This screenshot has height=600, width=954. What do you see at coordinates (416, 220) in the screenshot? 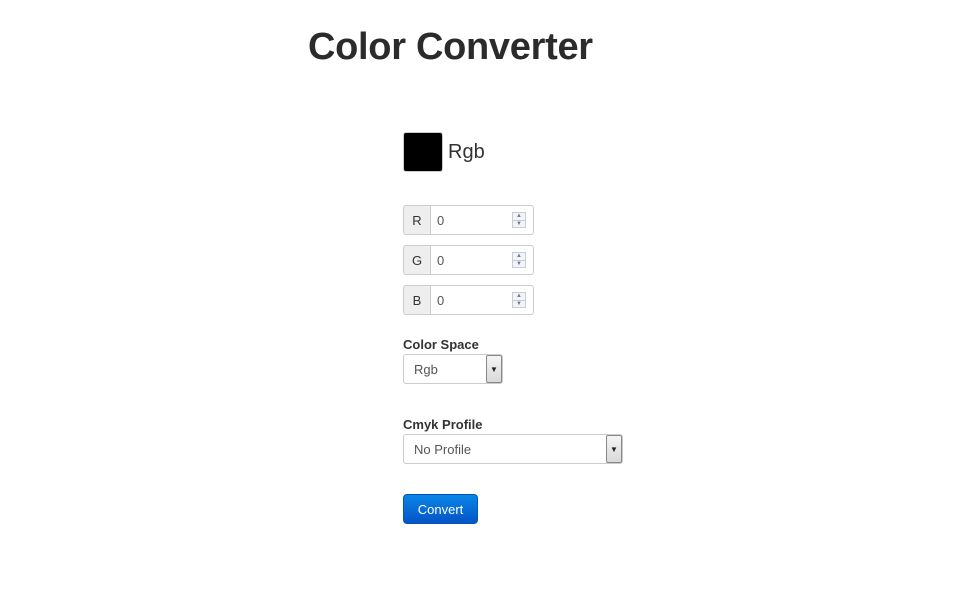
I see `channel-r-label: R` at bounding box center [416, 220].